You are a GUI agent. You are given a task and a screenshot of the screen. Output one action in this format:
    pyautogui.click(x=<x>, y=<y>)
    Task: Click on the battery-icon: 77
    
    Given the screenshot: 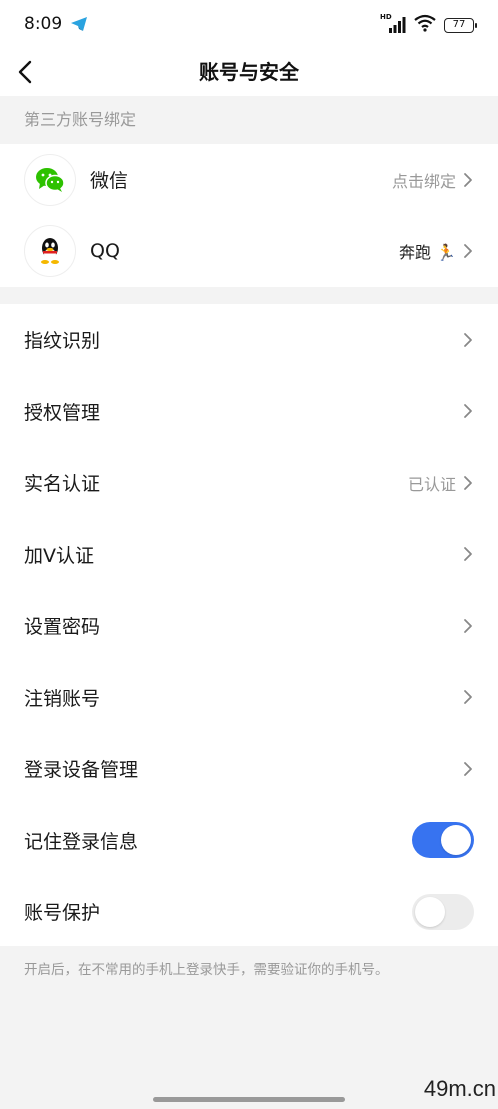 What is the action you would take?
    pyautogui.click(x=460, y=25)
    